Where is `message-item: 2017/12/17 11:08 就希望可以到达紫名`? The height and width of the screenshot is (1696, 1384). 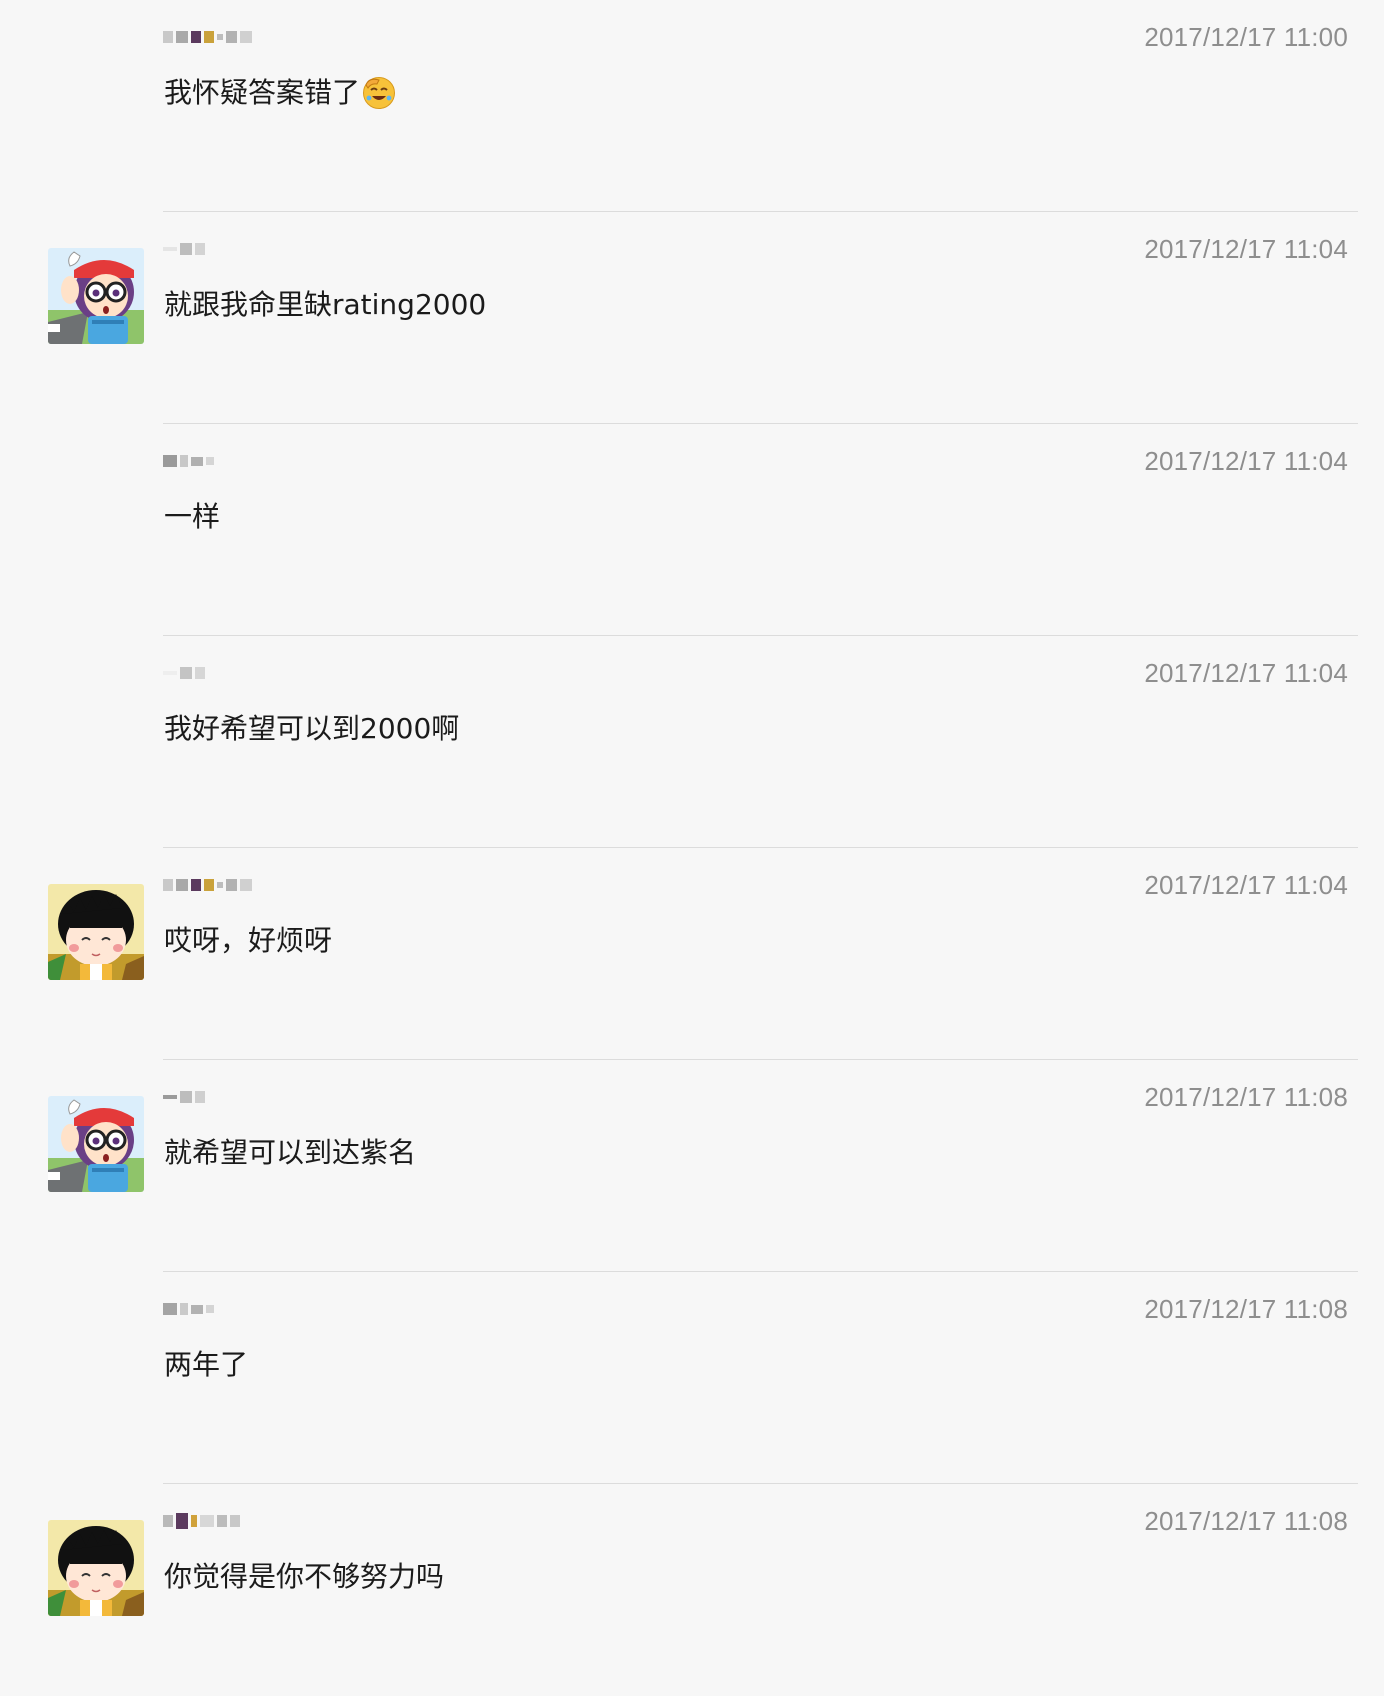 message-item: 2017/12/17 11:08 就希望可以到达紫名 is located at coordinates (692, 1166).